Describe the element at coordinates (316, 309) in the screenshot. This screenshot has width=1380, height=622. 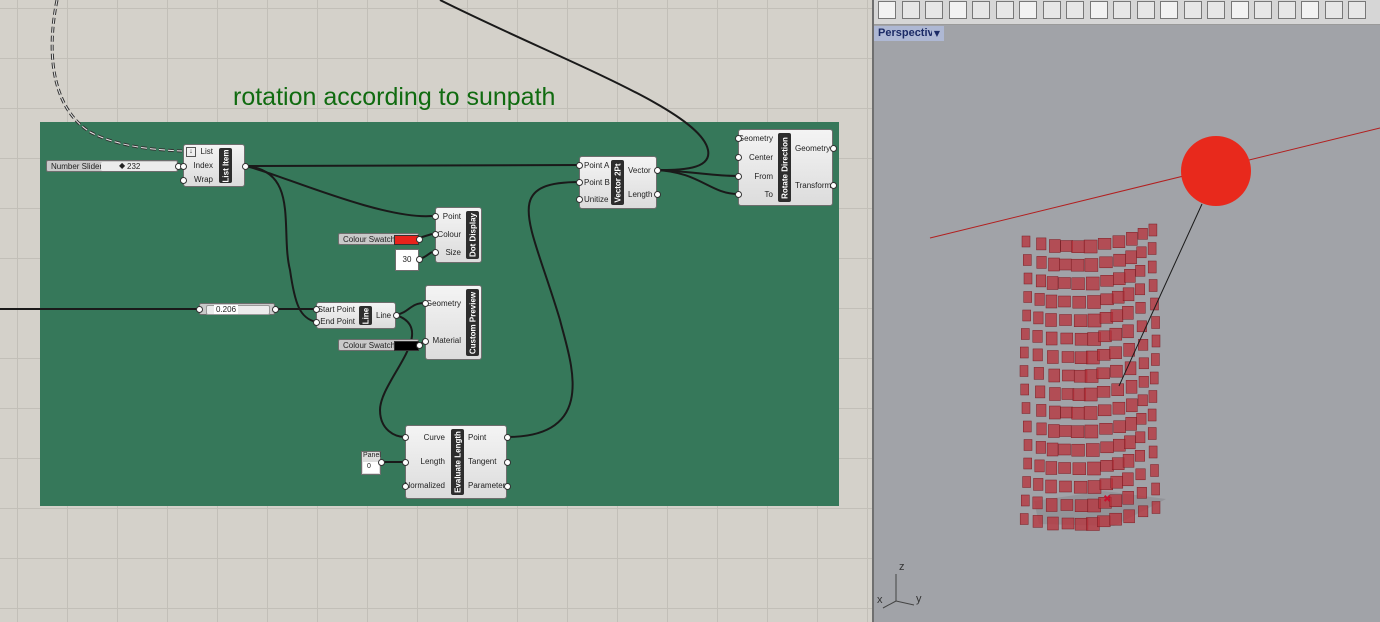
I see `port-start-point-in` at that location.